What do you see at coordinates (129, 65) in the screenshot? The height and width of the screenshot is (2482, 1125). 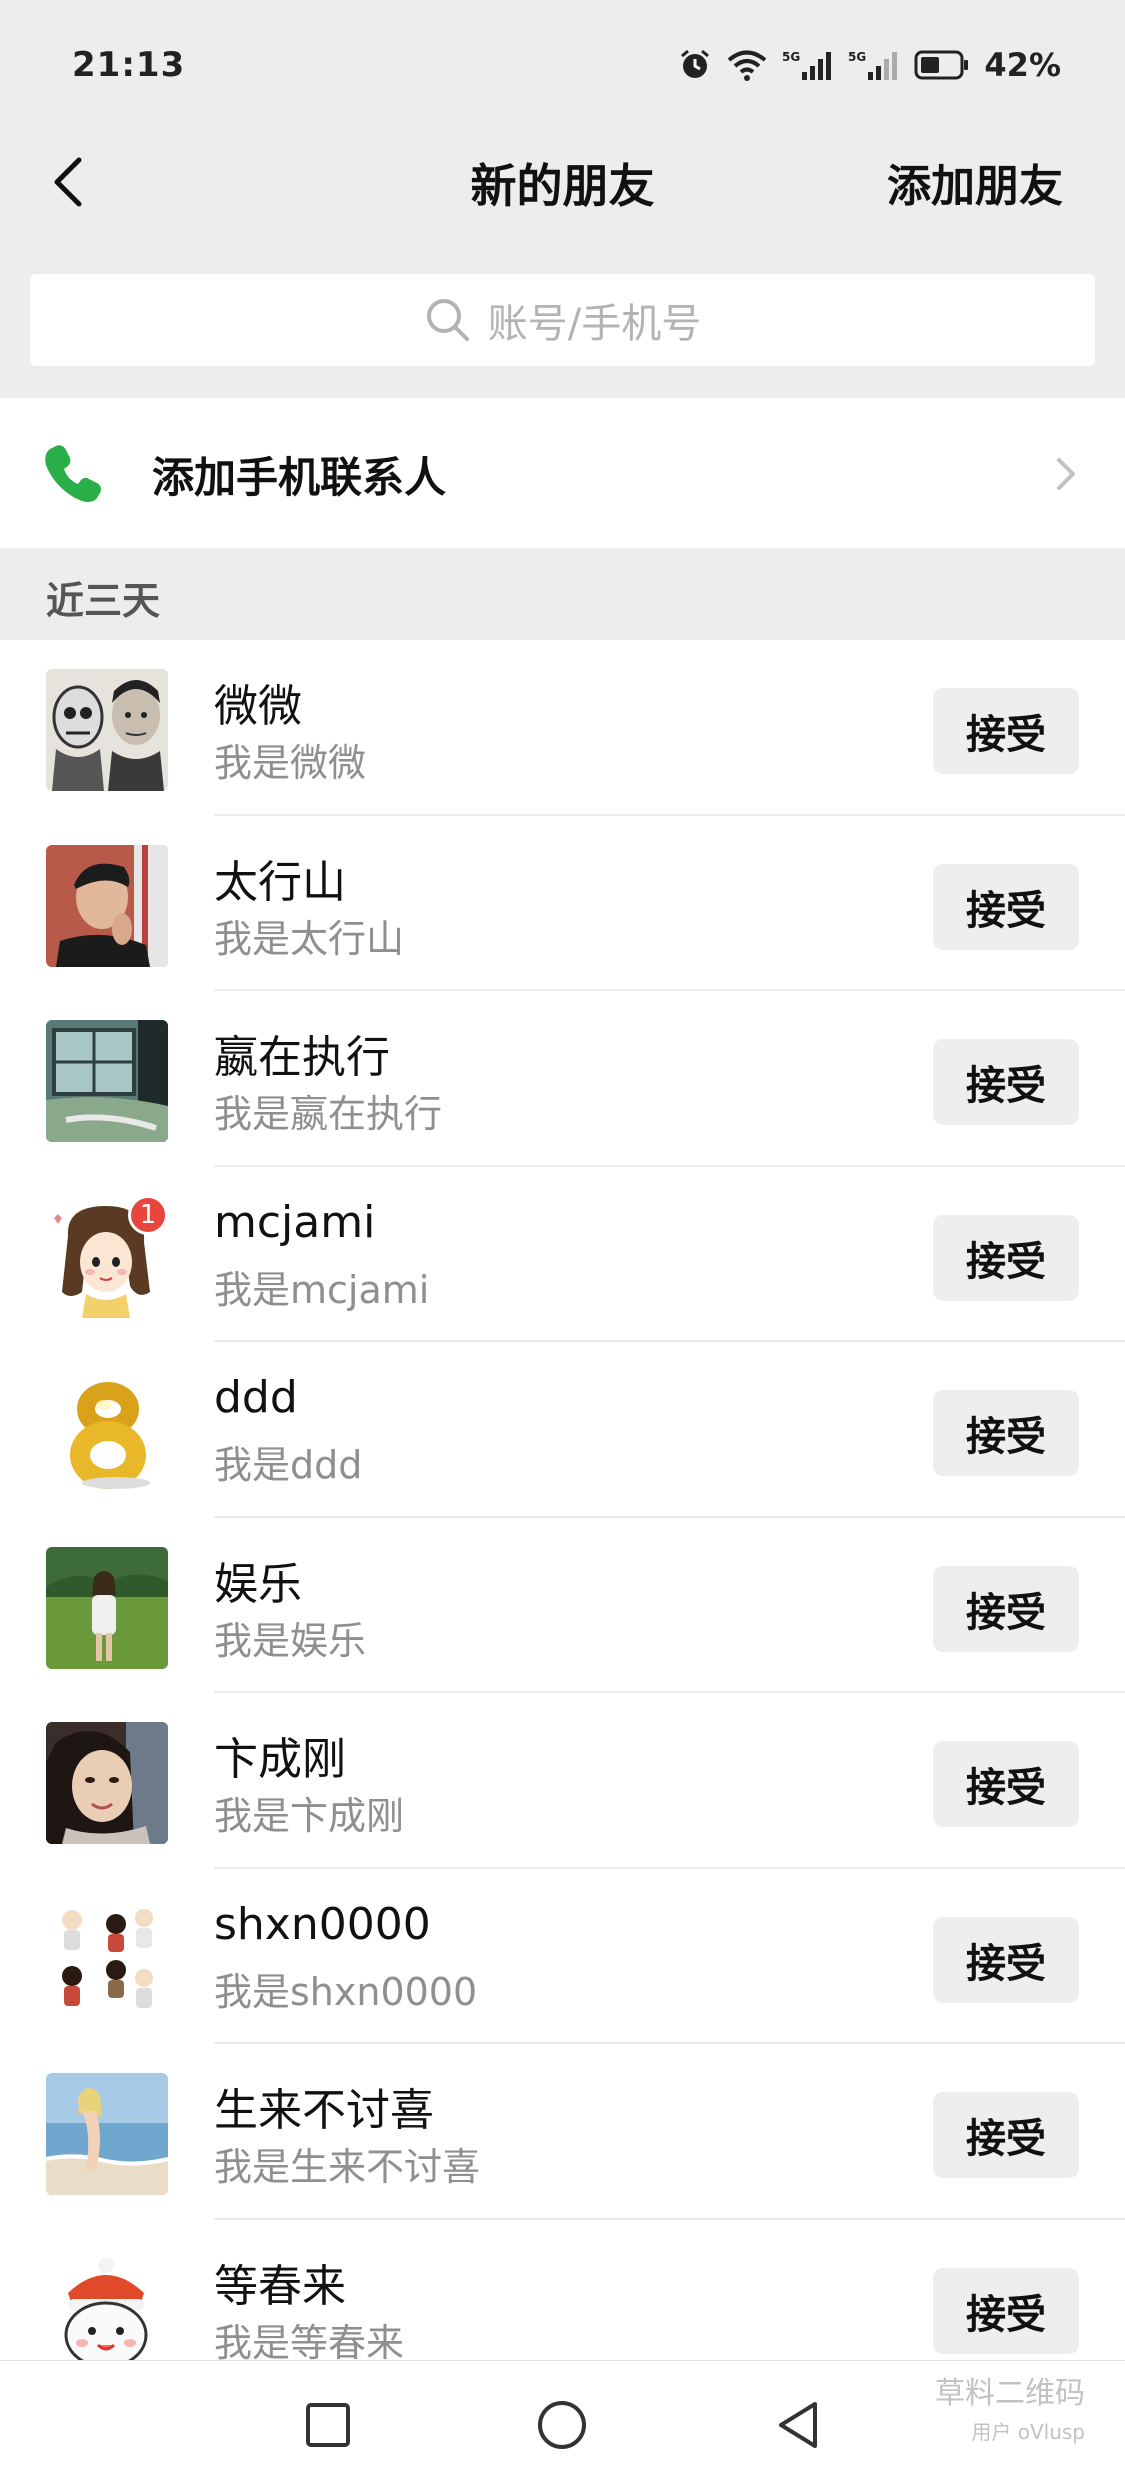 I see `status-time: 21:13` at bounding box center [129, 65].